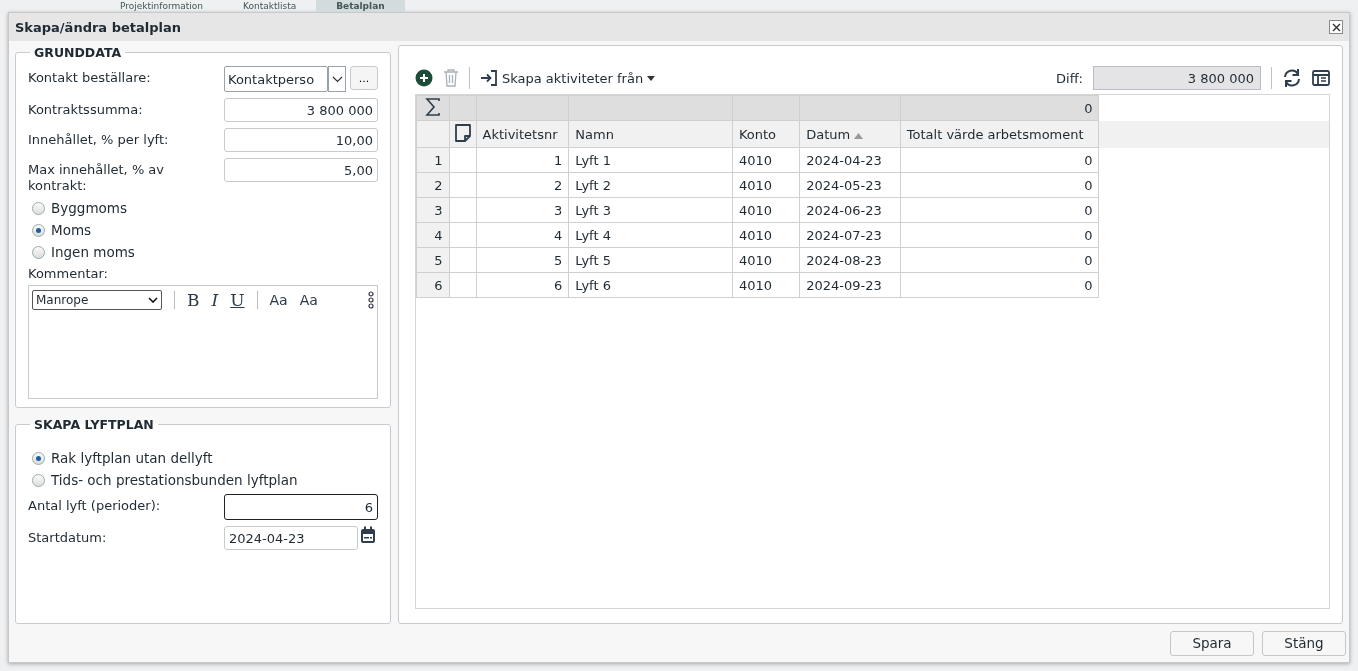  Describe the element at coordinates (766, 134) in the screenshot. I see `column-header: Konto` at that location.